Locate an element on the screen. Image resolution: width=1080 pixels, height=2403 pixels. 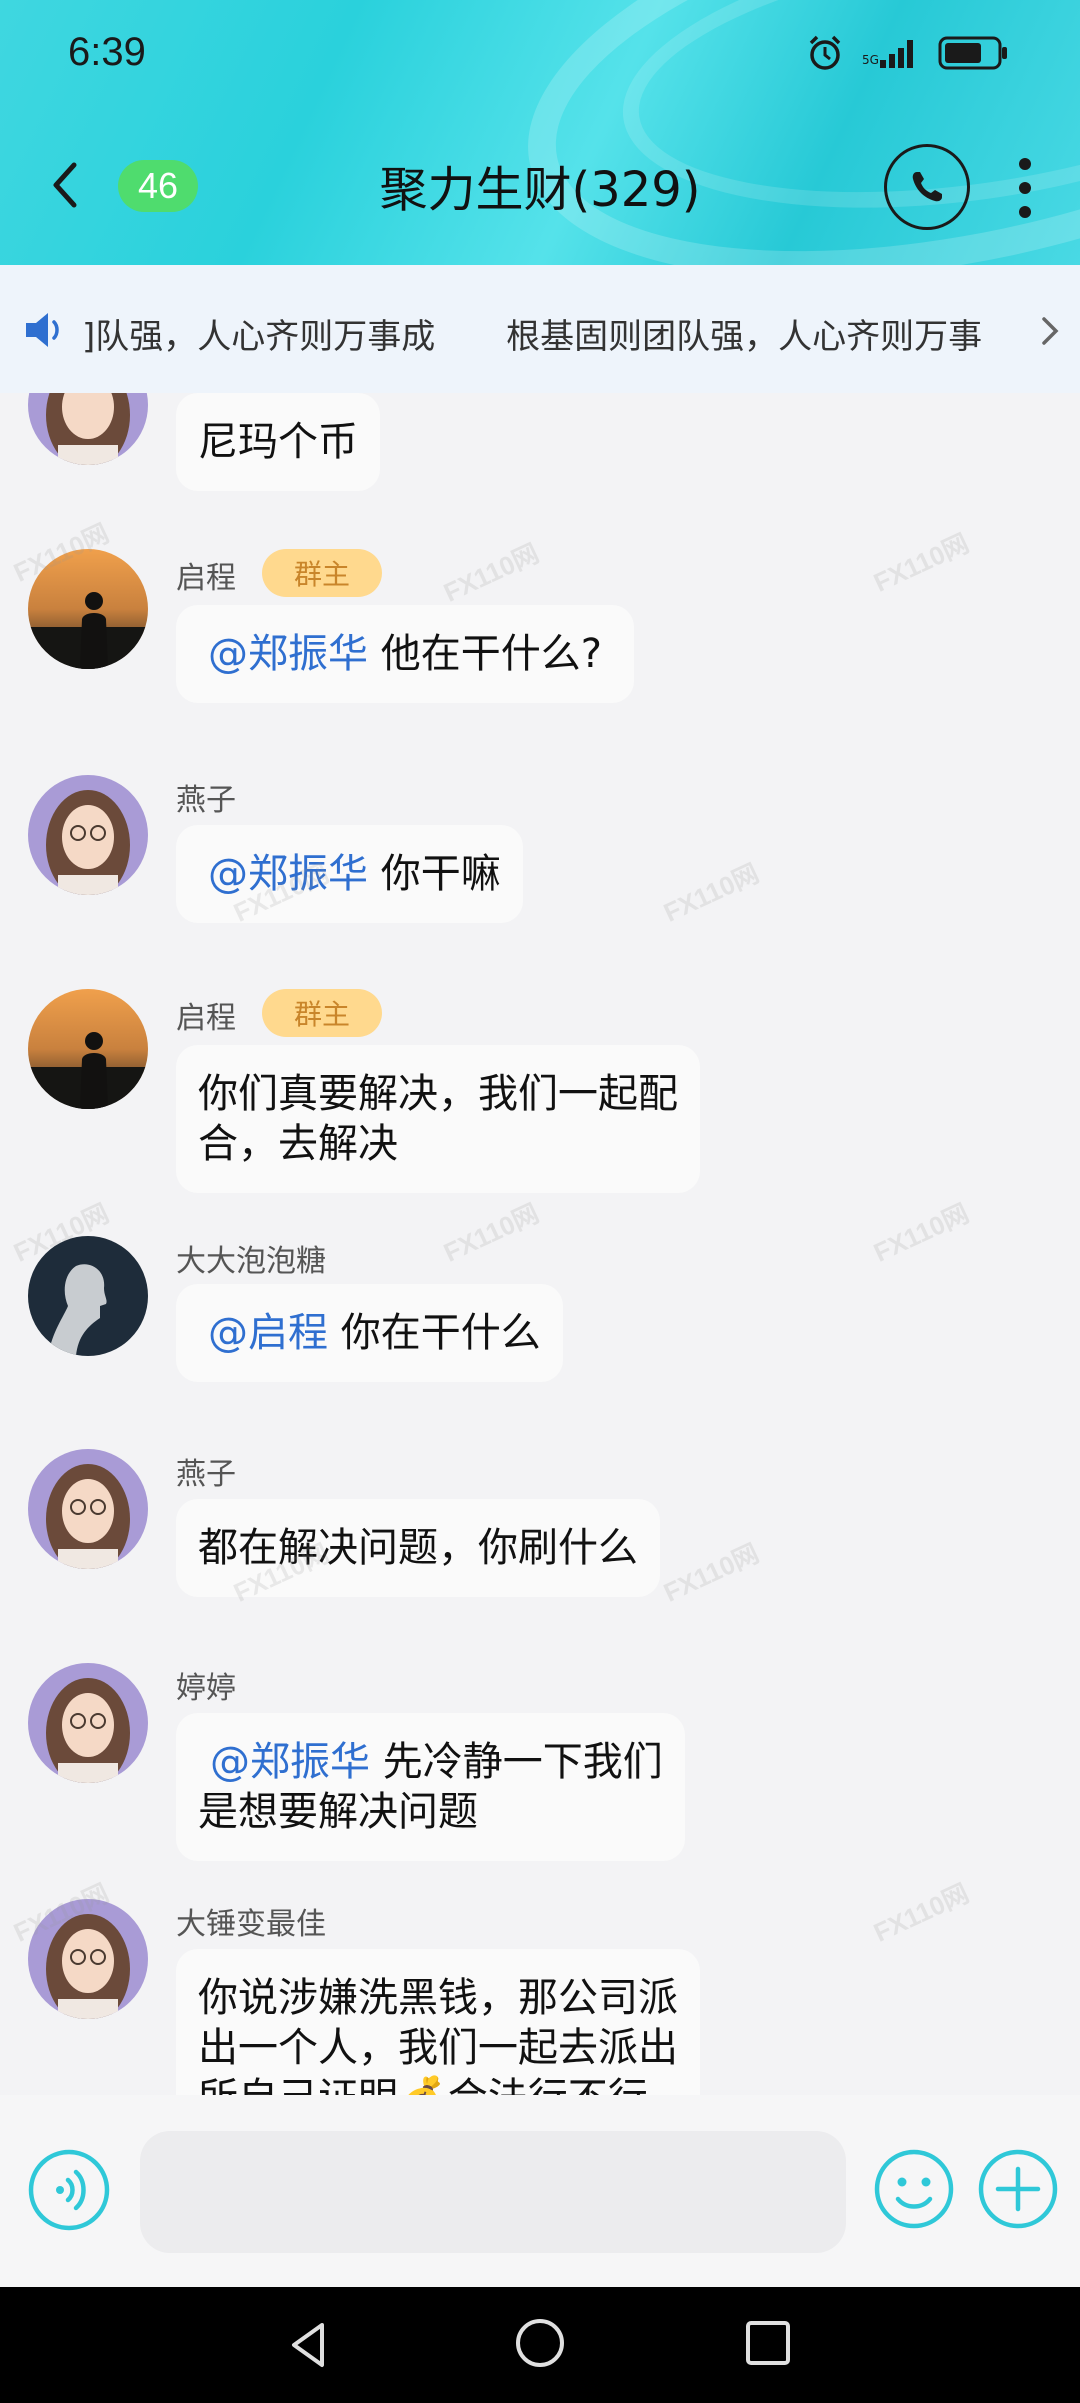
emoji-button is located at coordinates (914, 2189).